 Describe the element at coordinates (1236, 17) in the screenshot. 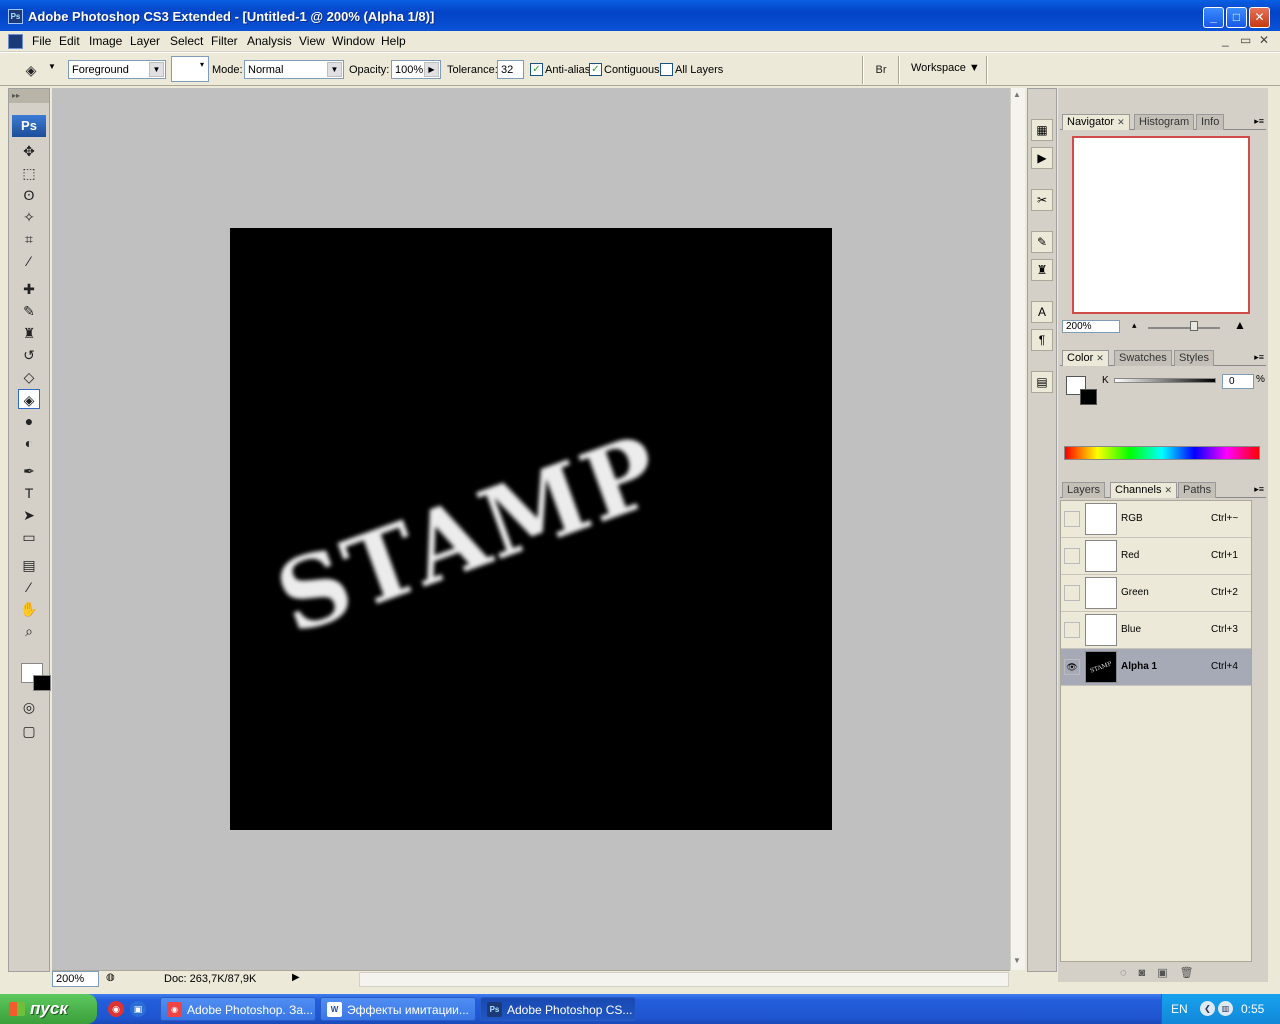

I see `maximize-button: □` at that location.